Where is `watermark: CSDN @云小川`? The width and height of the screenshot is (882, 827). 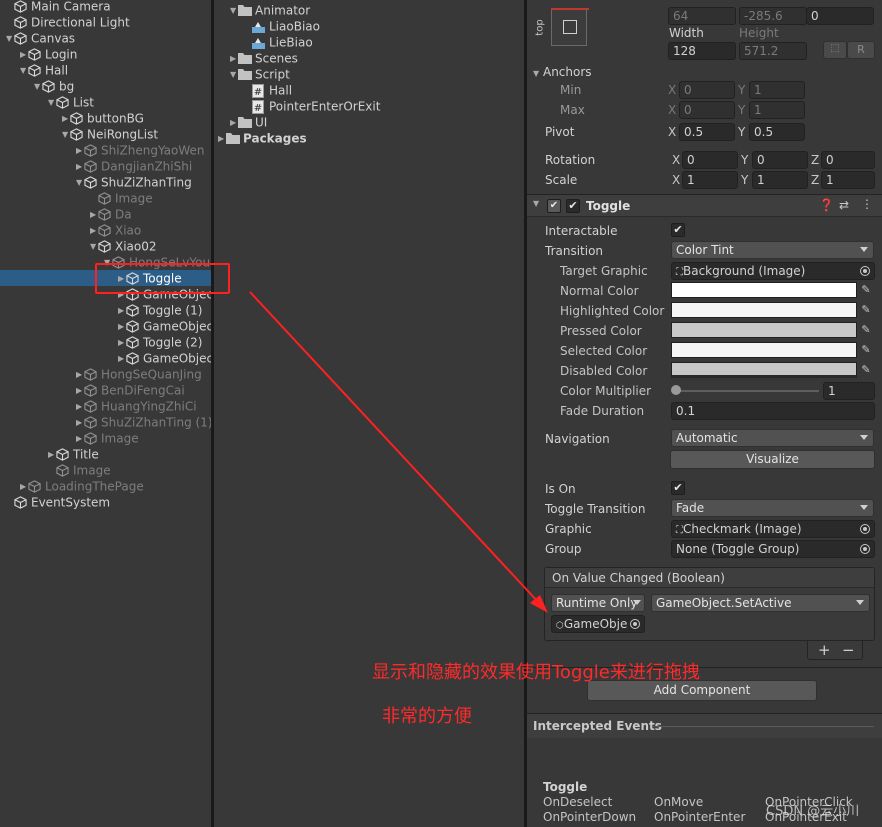 watermark: CSDN @云小川 is located at coordinates (813, 811).